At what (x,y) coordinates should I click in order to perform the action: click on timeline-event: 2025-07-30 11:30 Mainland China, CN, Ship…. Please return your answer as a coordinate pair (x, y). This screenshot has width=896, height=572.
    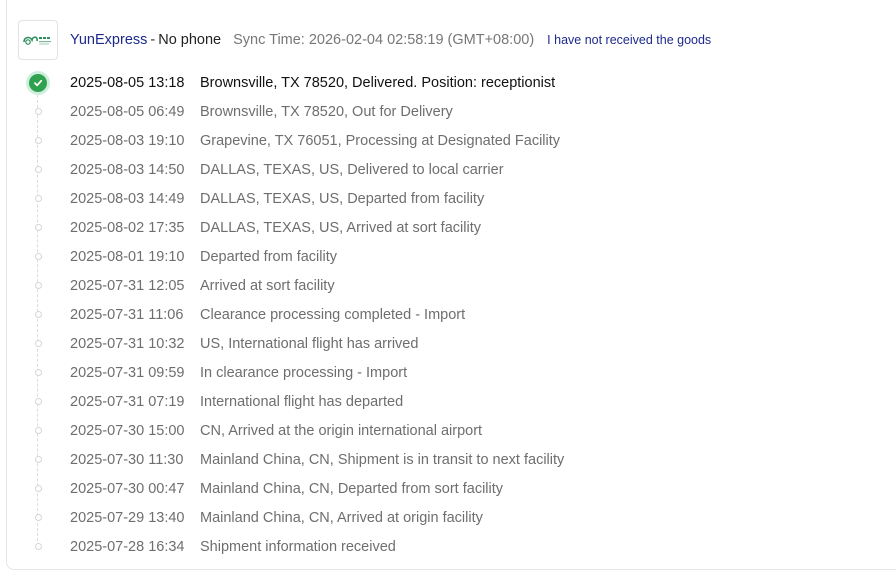
    Looking at the image, I should click on (458, 459).